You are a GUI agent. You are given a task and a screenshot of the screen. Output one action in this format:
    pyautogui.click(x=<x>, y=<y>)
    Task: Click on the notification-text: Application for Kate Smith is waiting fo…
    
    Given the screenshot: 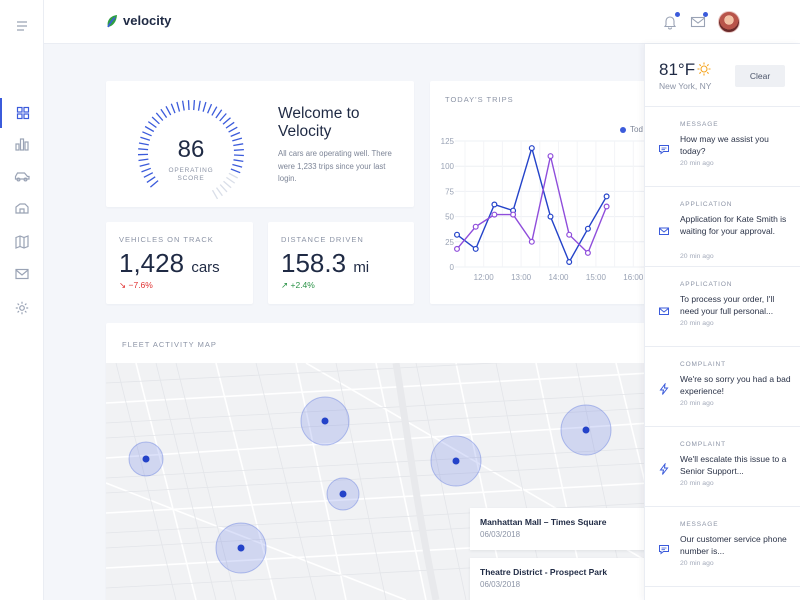 What is the action you would take?
    pyautogui.click(x=733, y=225)
    